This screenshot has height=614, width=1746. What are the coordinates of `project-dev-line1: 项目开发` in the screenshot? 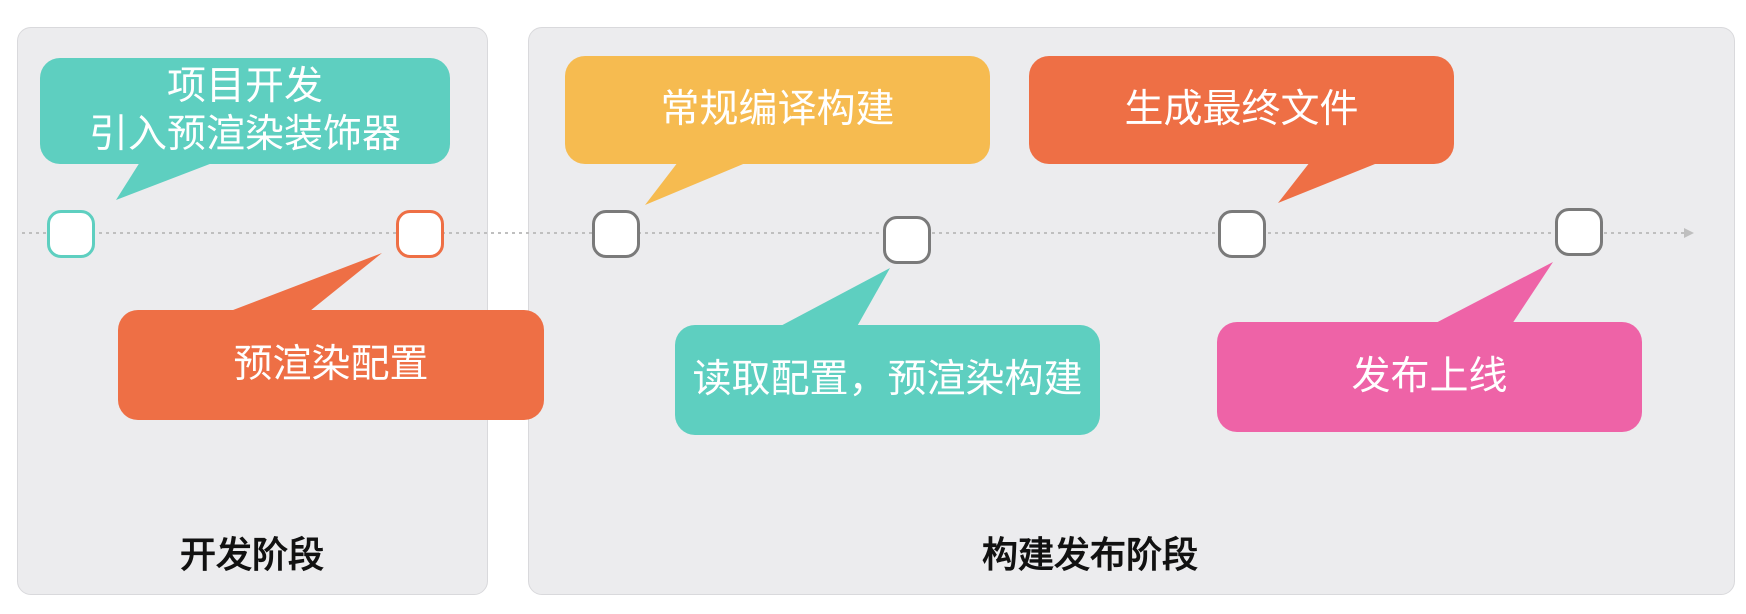 It's located at (244, 86).